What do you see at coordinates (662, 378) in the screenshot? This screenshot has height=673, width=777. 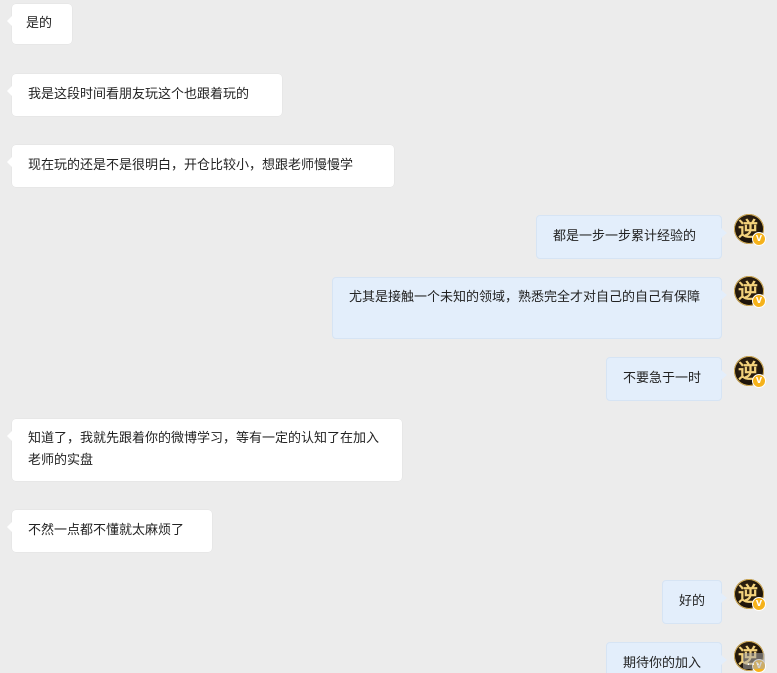 I see `message-text: 不要急于一时` at bounding box center [662, 378].